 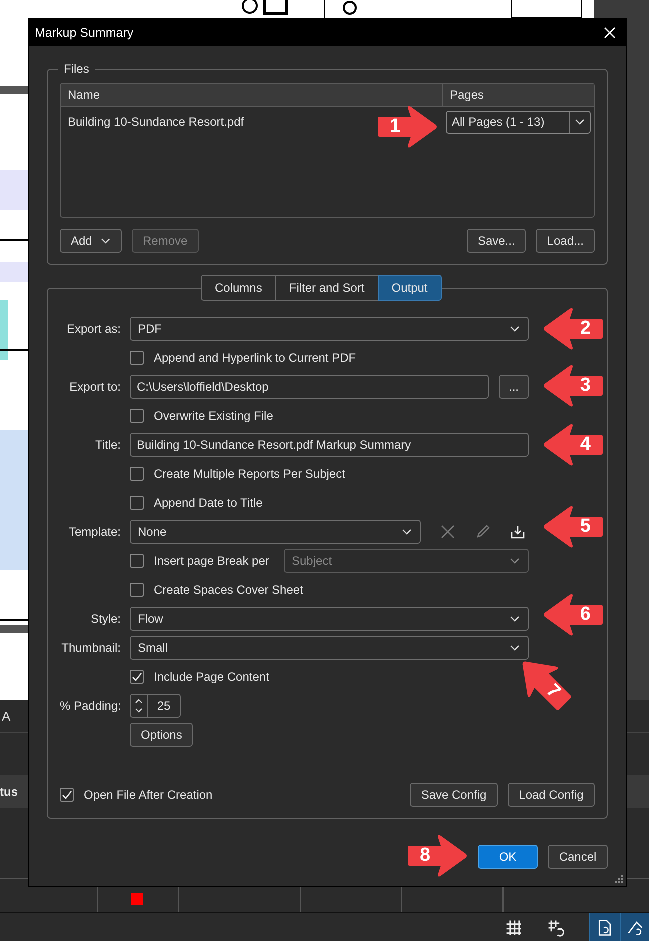 I want to click on checkbox-option: Open File After Creation, so click(x=136, y=795).